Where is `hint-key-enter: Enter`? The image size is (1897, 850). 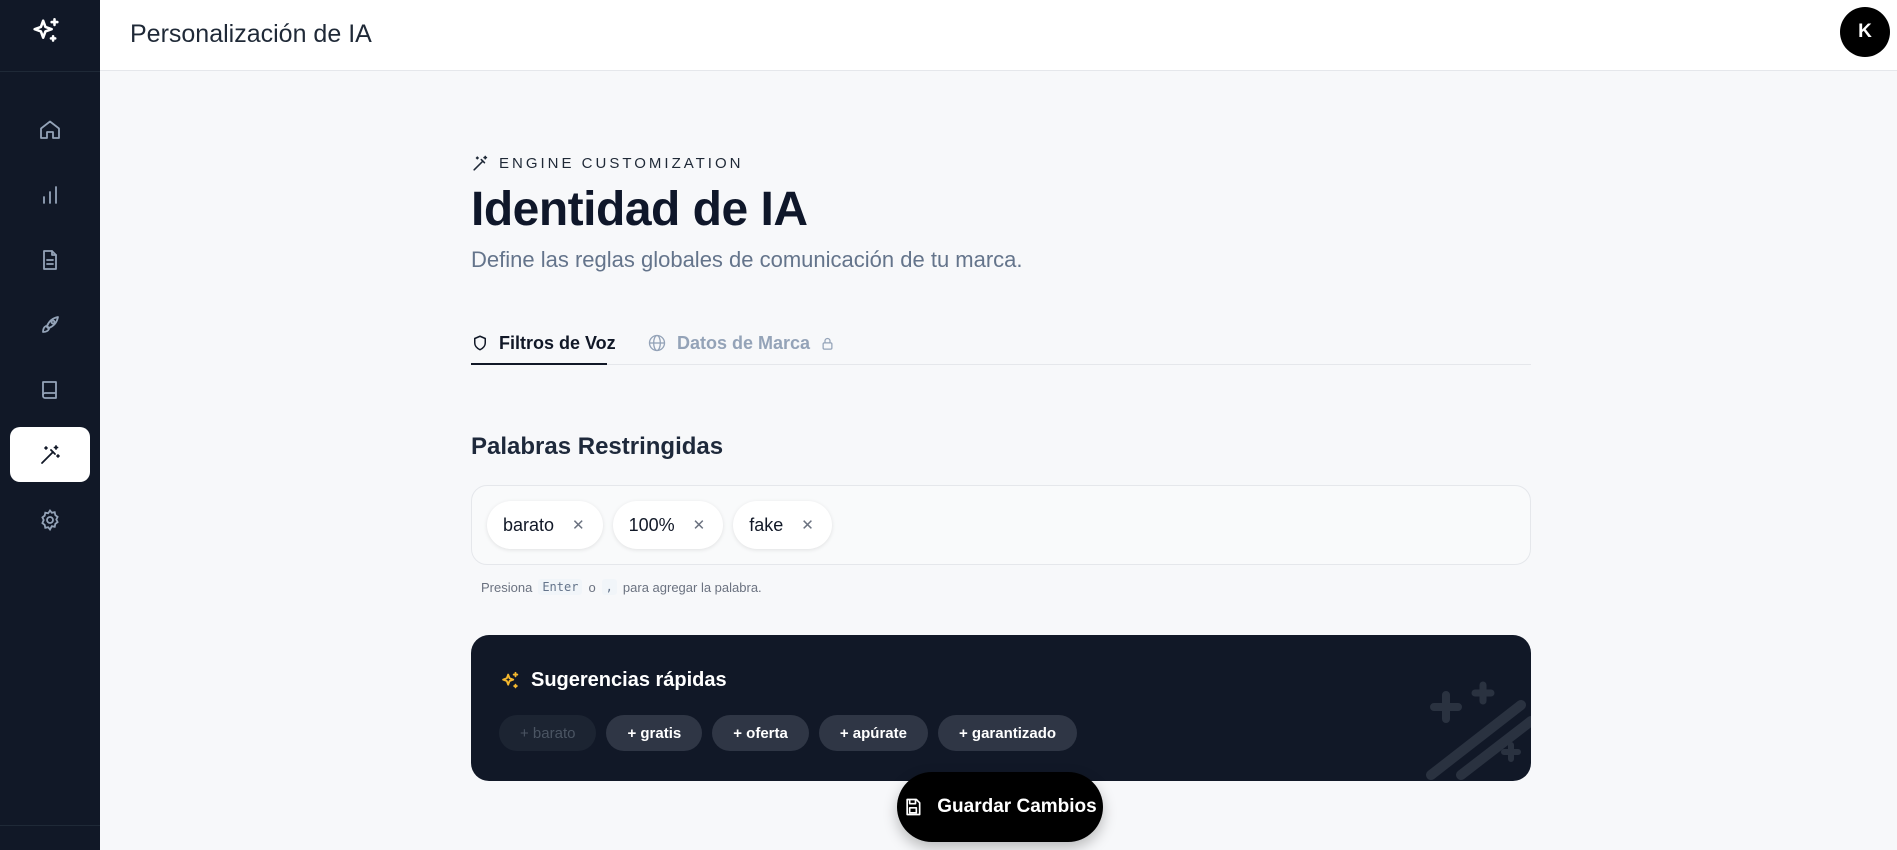 hint-key-enter: Enter is located at coordinates (560, 587).